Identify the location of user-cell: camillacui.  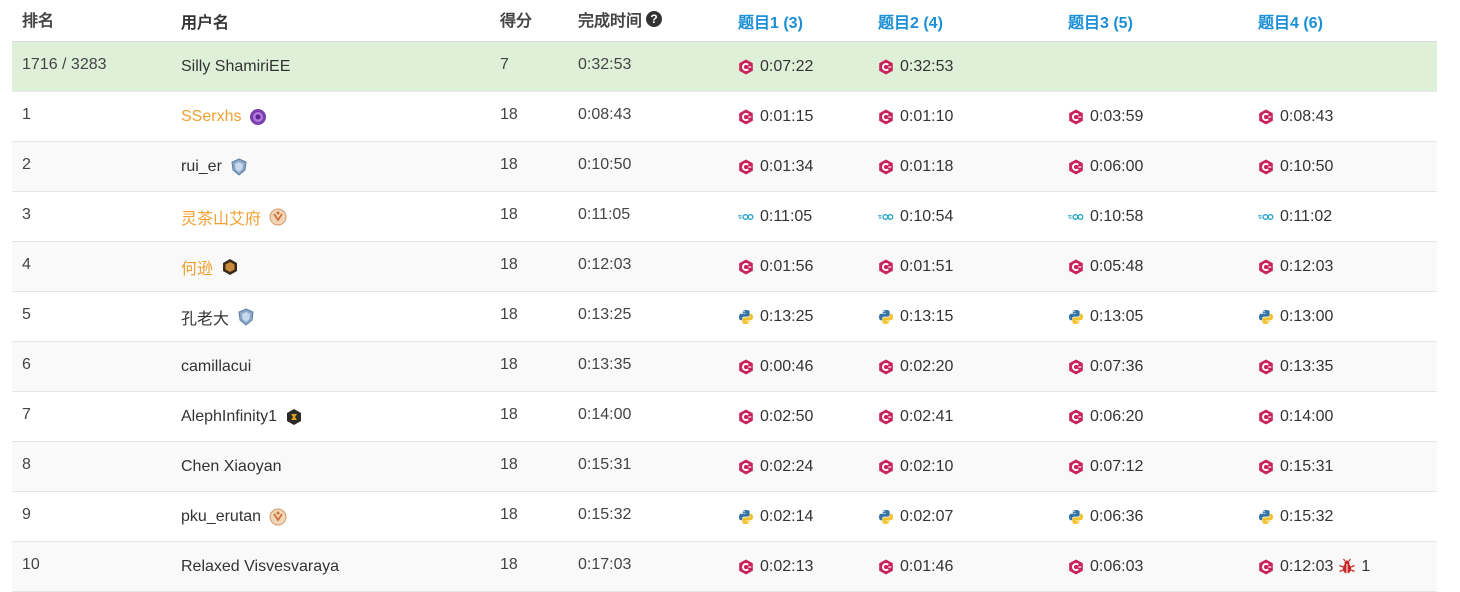
(216, 366).